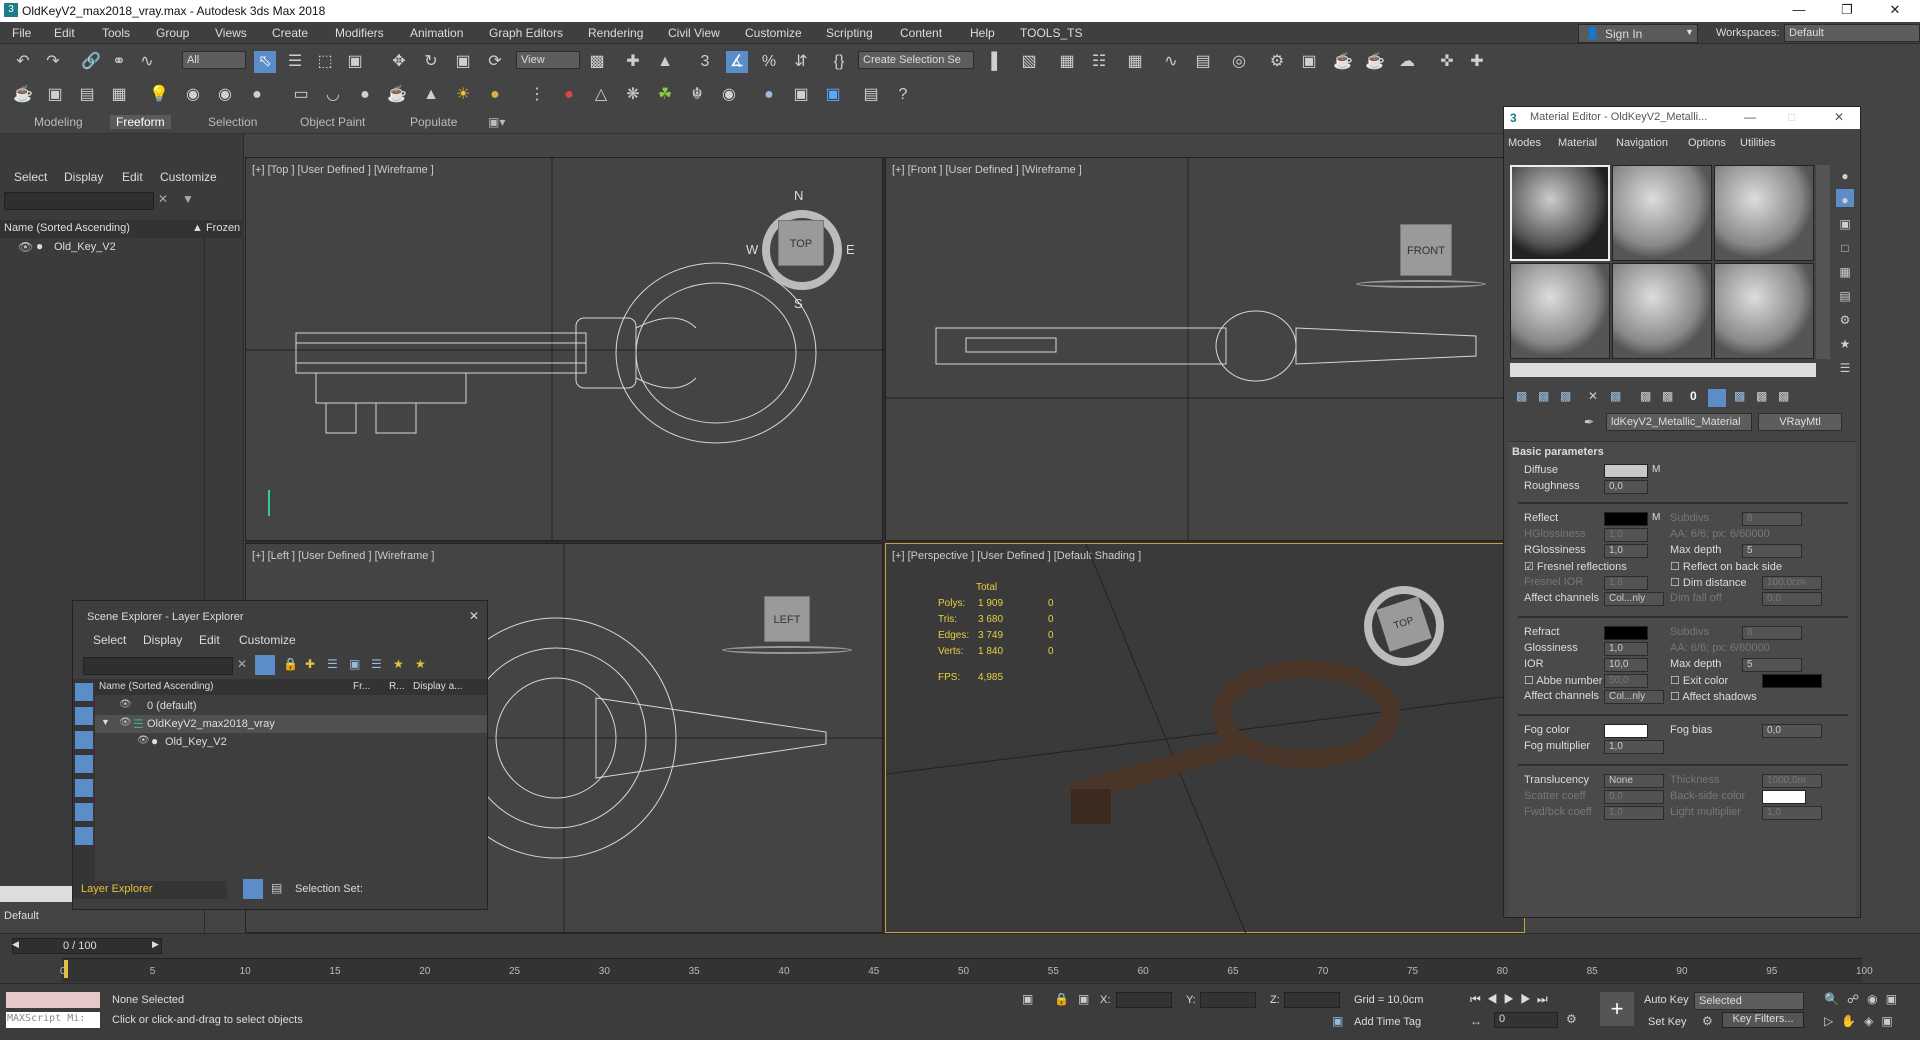 The width and height of the screenshot is (1920, 1040). I want to click on slots-scrollbar, so click(1823, 262).